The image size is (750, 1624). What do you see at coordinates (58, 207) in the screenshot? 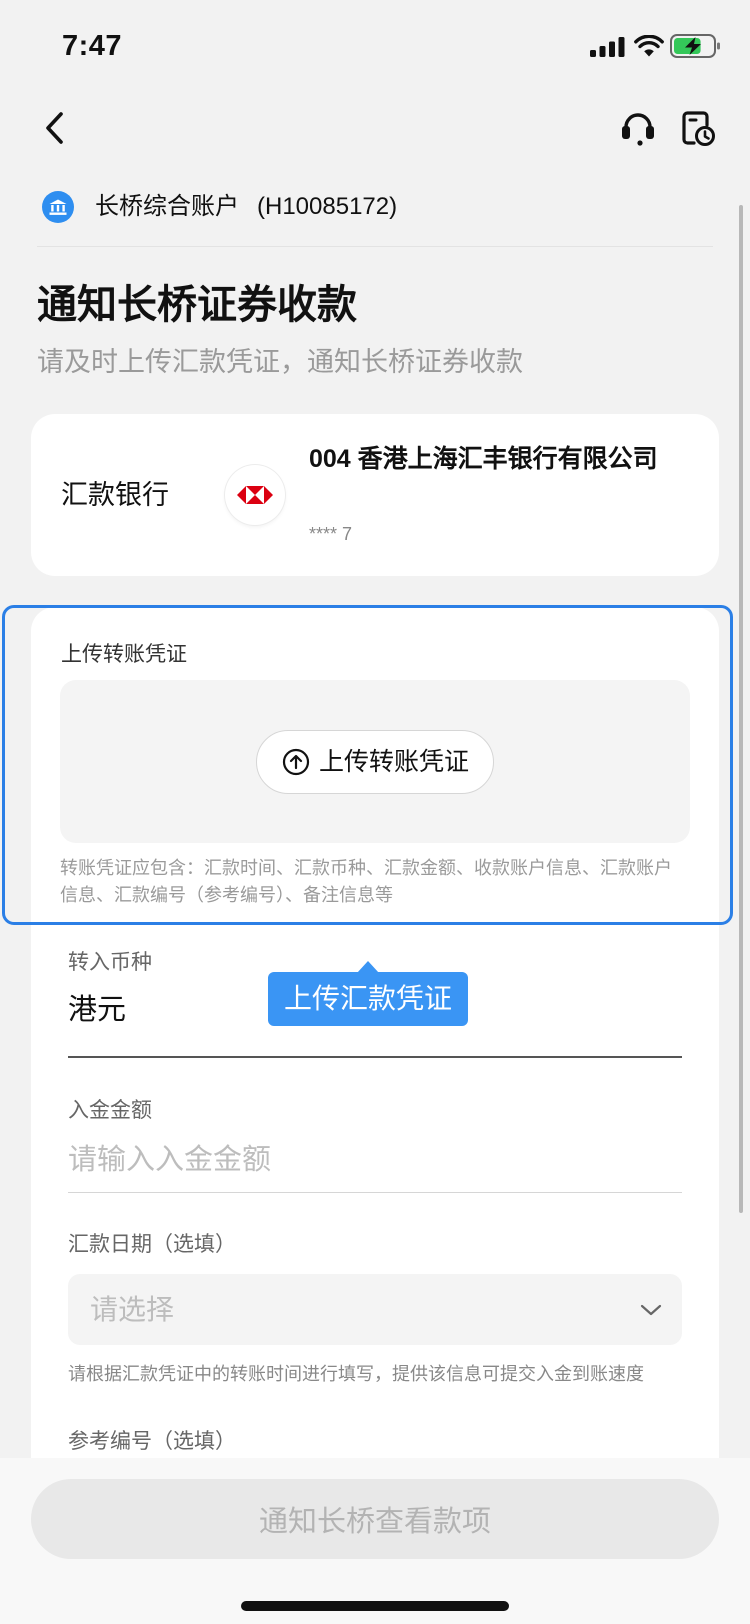
I see `bank-icon` at bounding box center [58, 207].